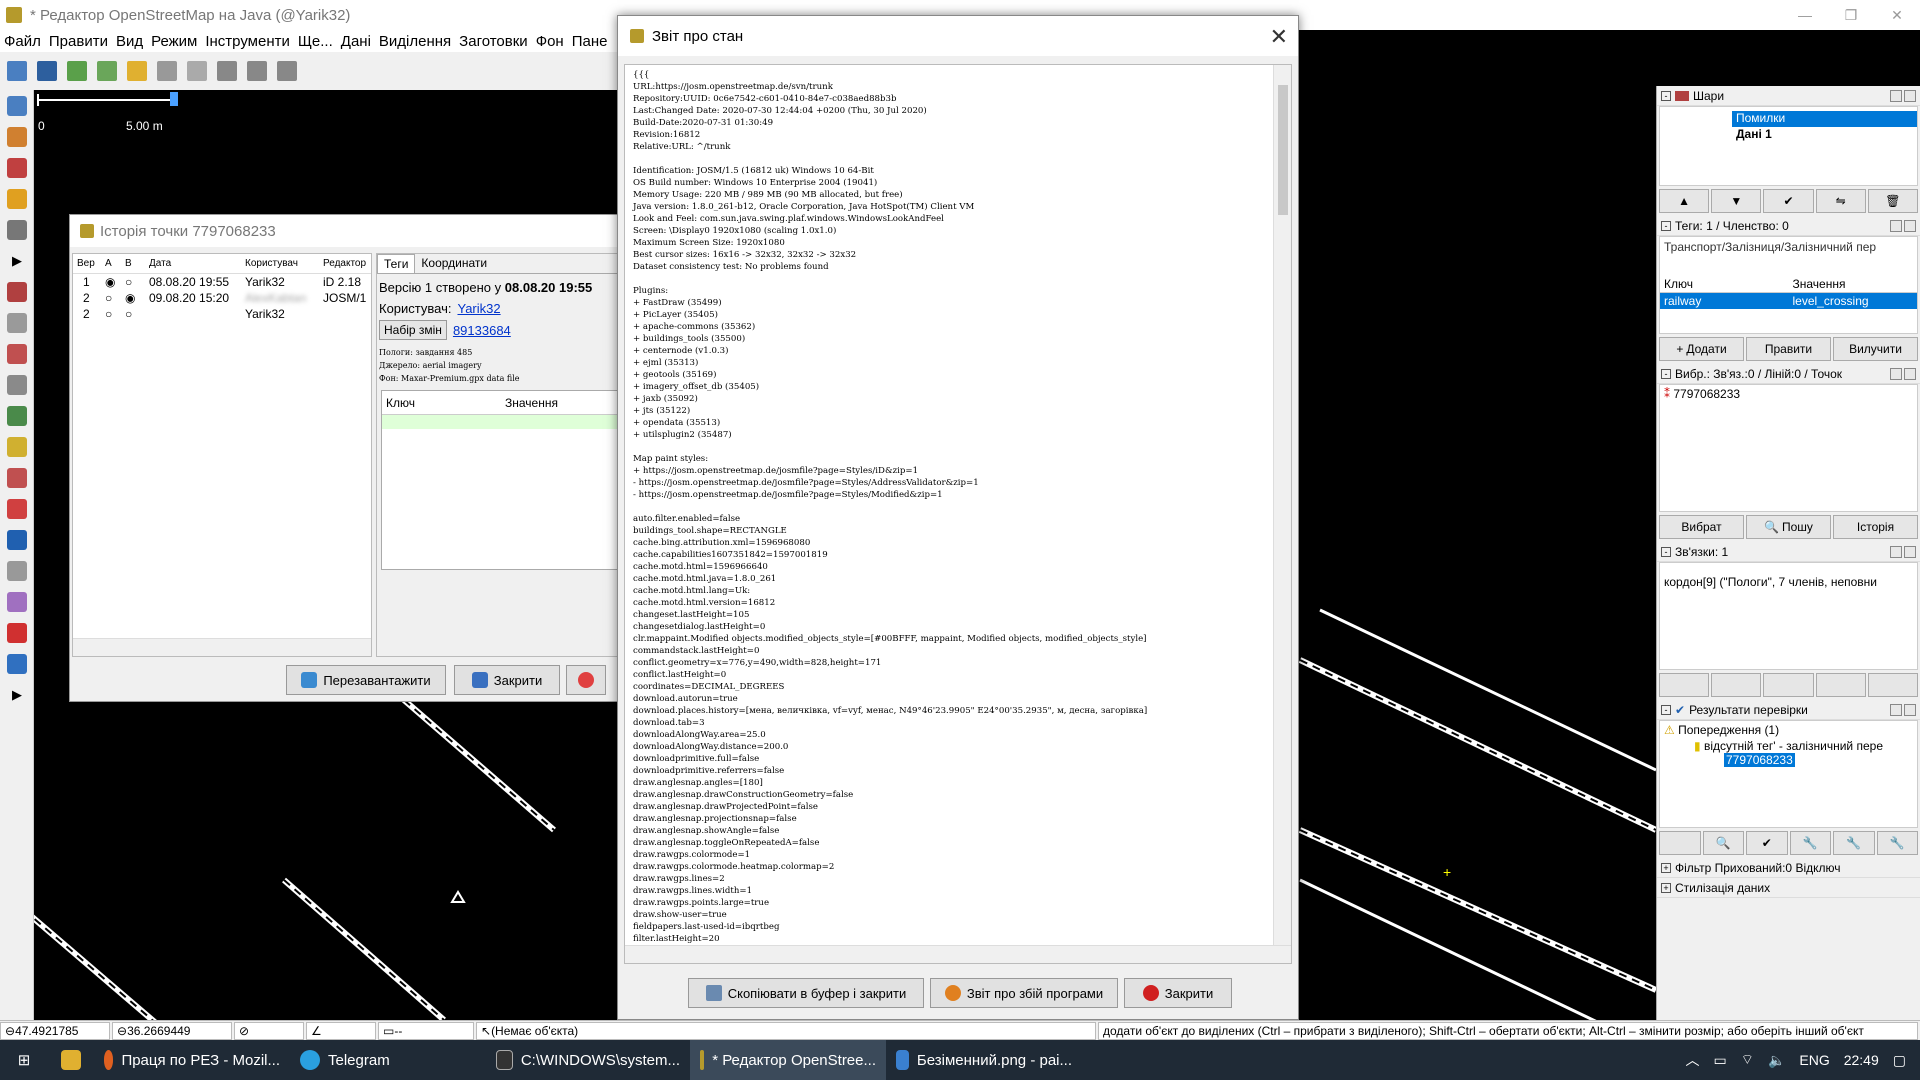  What do you see at coordinates (47, 71) in the screenshot?
I see `save-button` at bounding box center [47, 71].